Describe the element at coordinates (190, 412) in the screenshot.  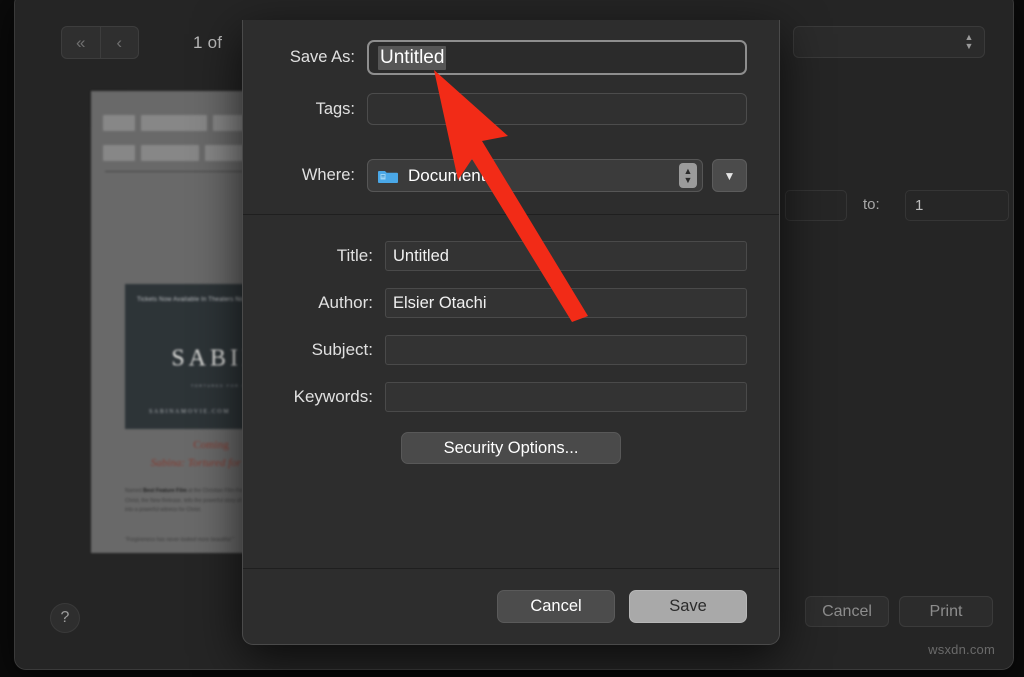
I see `poster-url: SABINAMOVIE.COM` at that location.